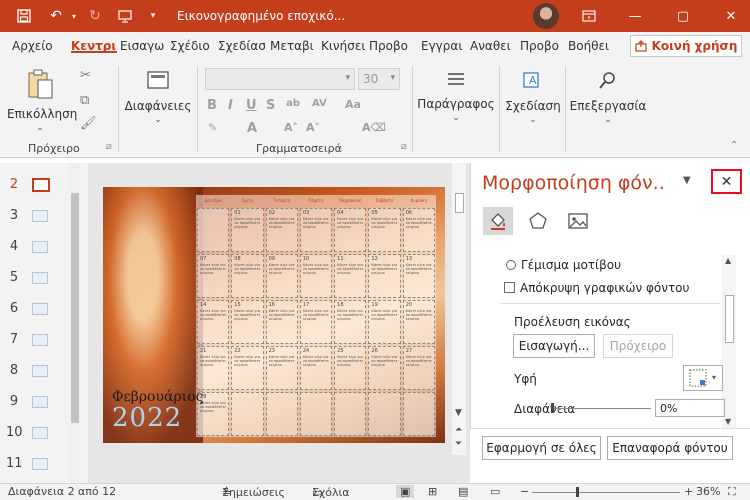  I want to click on present-icon, so click(125, 16).